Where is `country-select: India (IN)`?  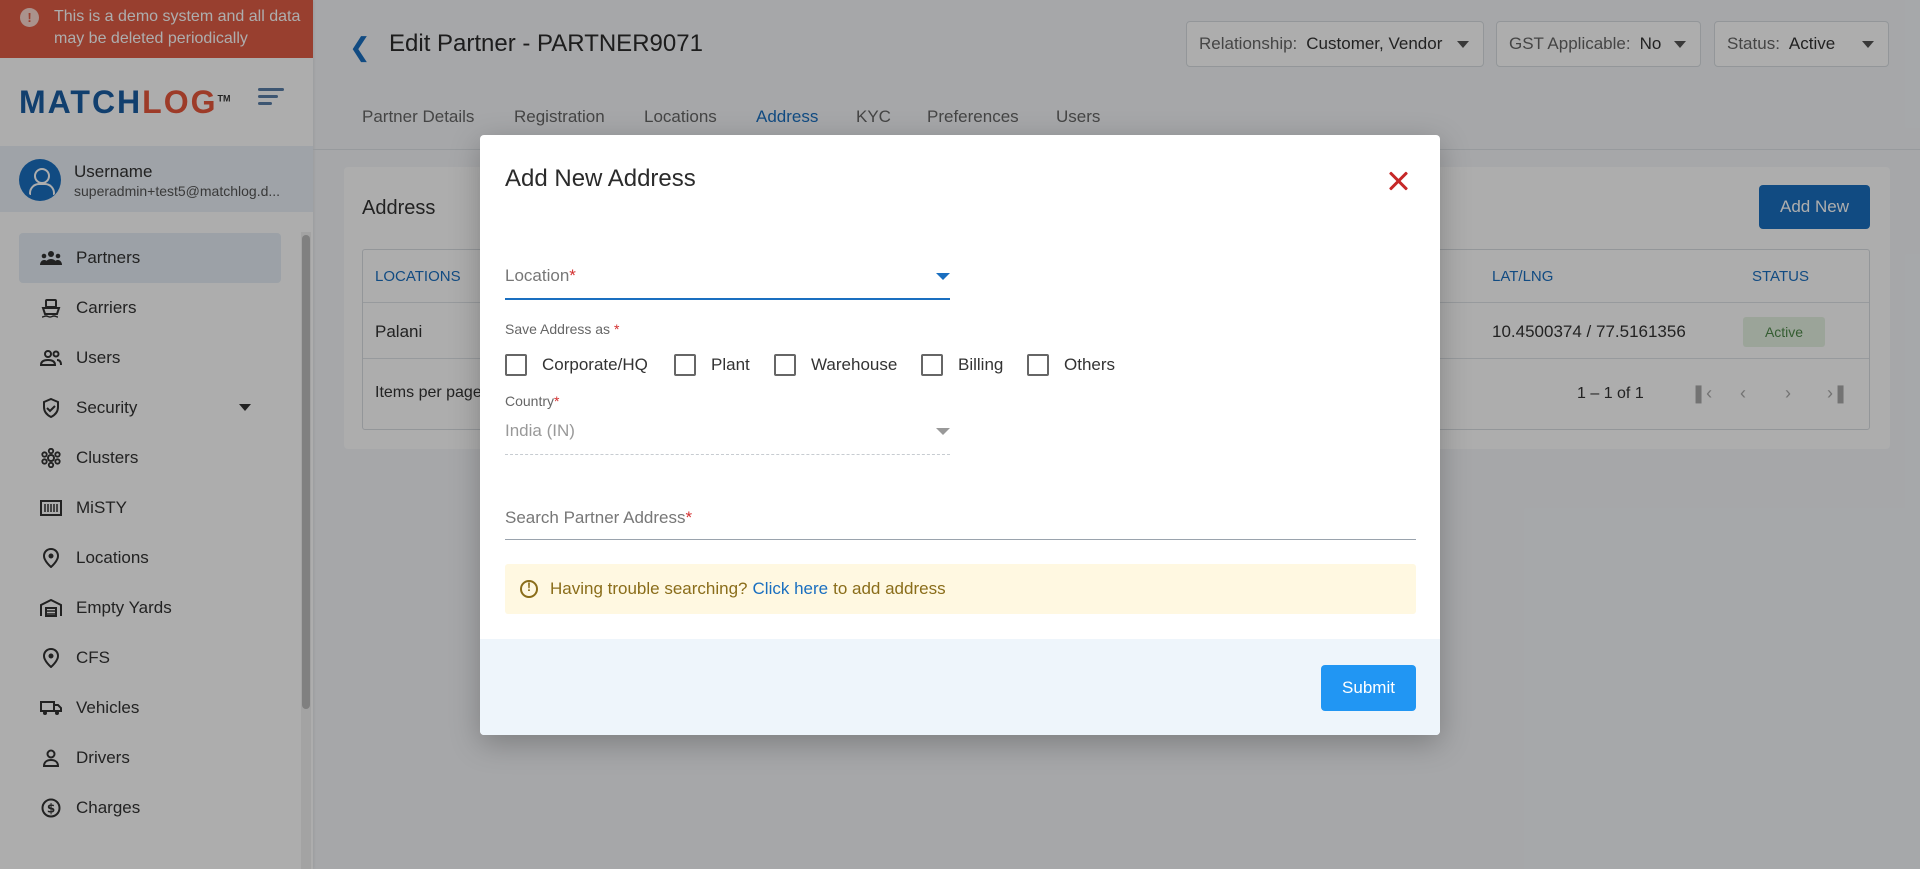 country-select: India (IN) is located at coordinates (727, 430).